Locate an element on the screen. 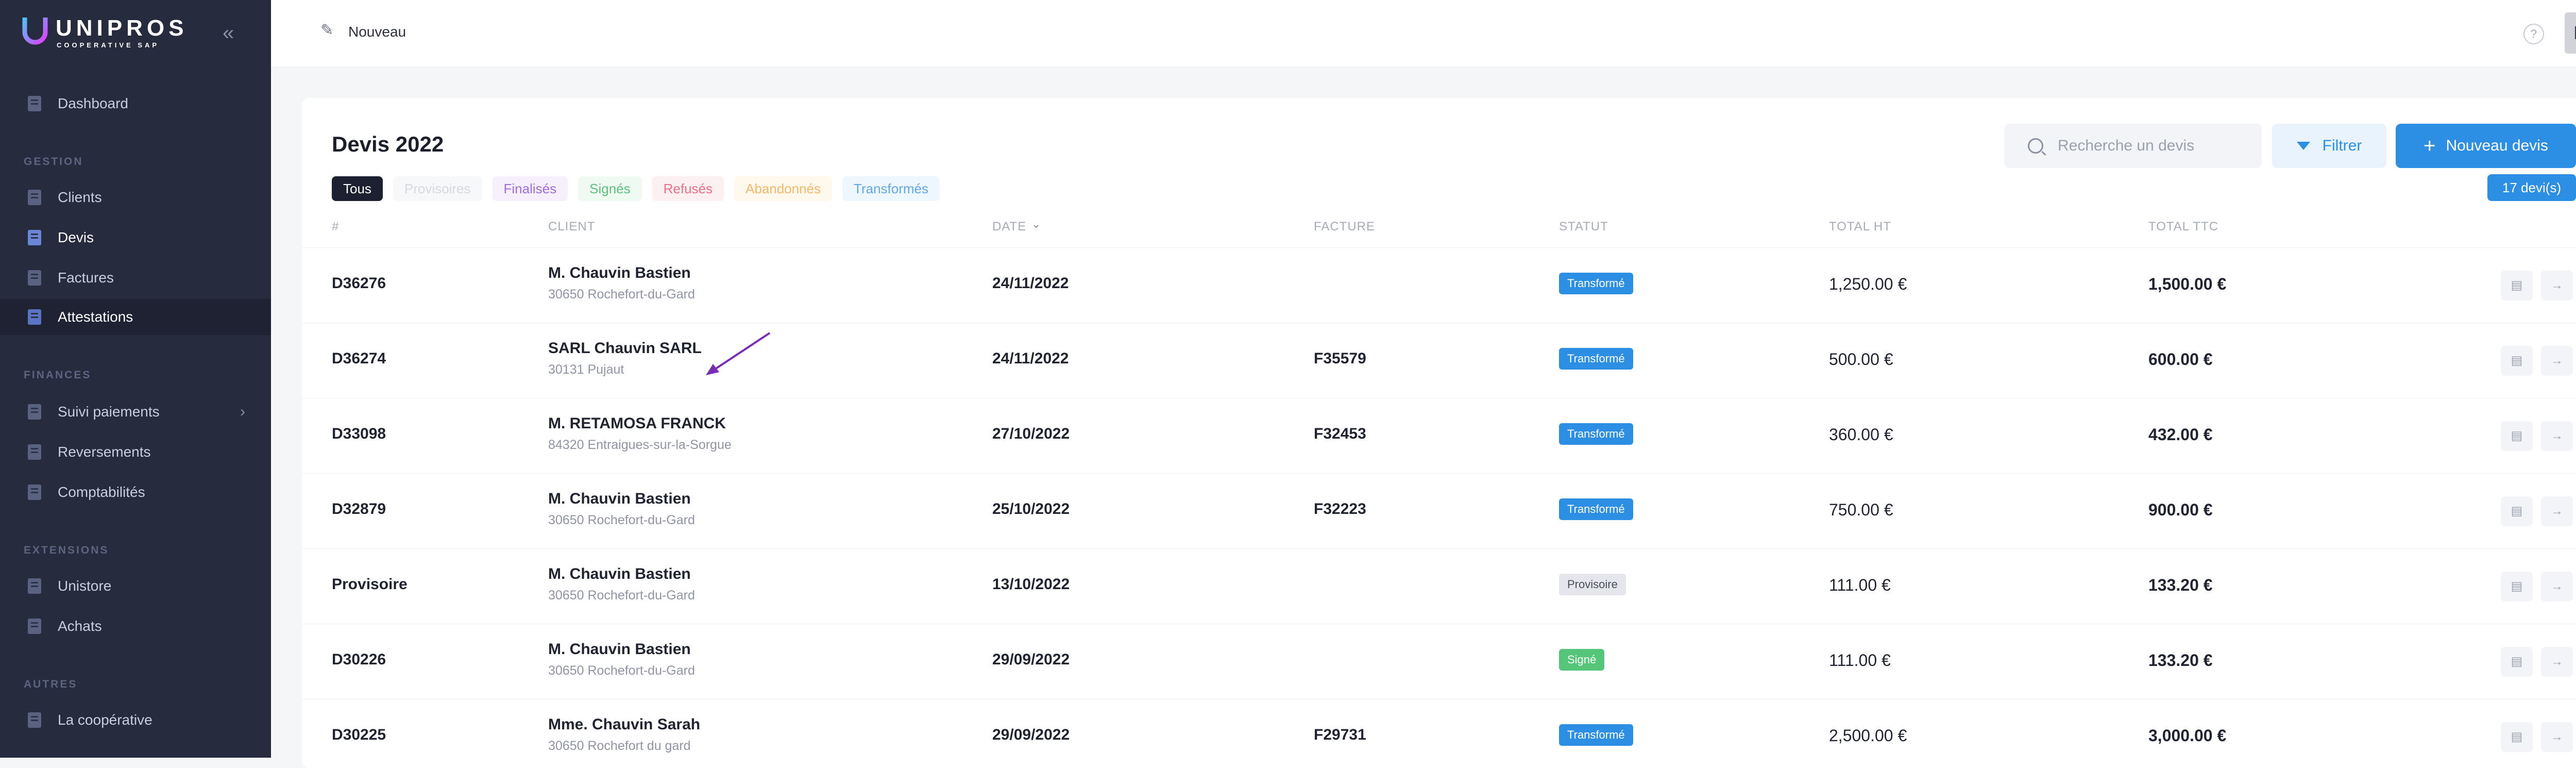 The height and width of the screenshot is (768, 2576). invoice-number: F35579 is located at coordinates (1340, 359).